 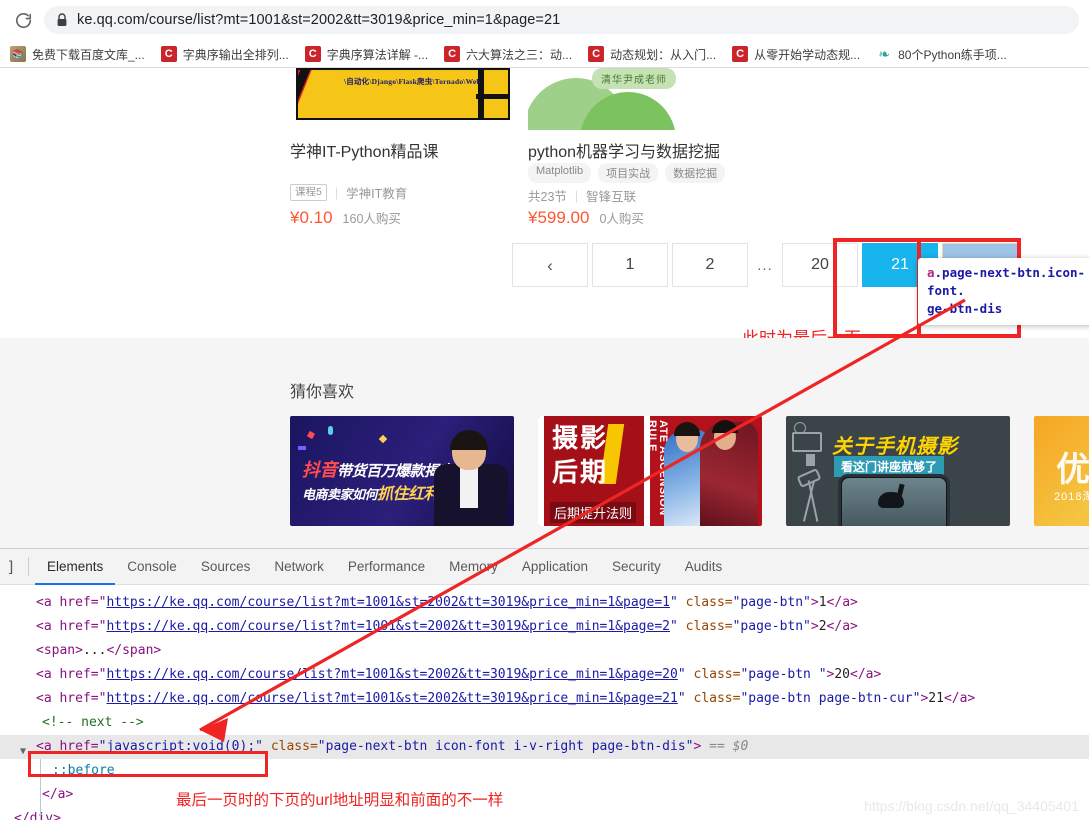 What do you see at coordinates (624, 150) in the screenshot?
I see `course-title-2: python机器学习与数据挖掘` at bounding box center [624, 150].